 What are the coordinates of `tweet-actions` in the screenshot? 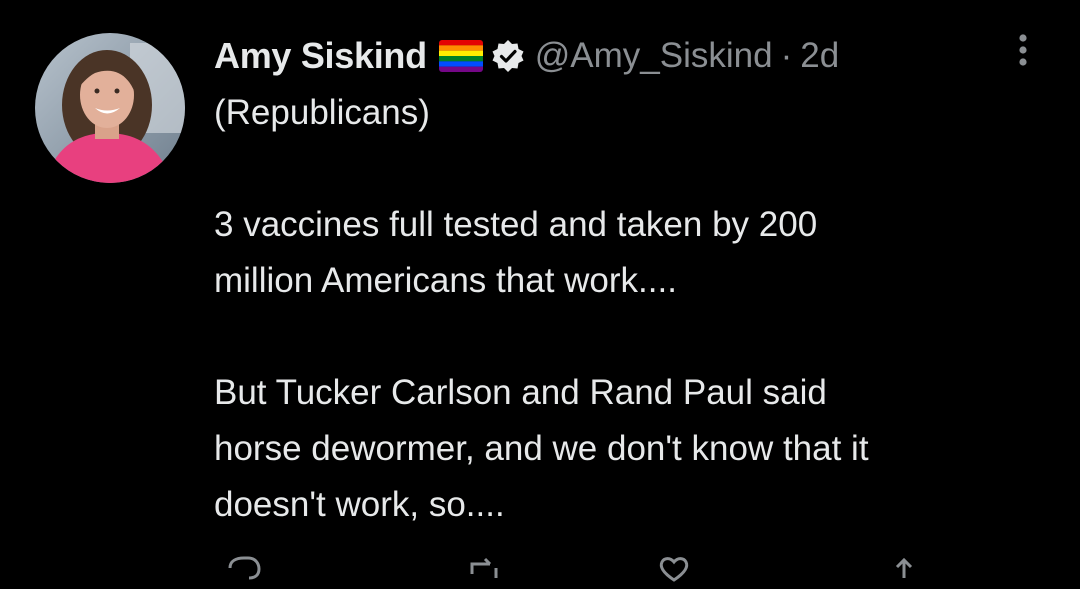 It's located at (594, 569).